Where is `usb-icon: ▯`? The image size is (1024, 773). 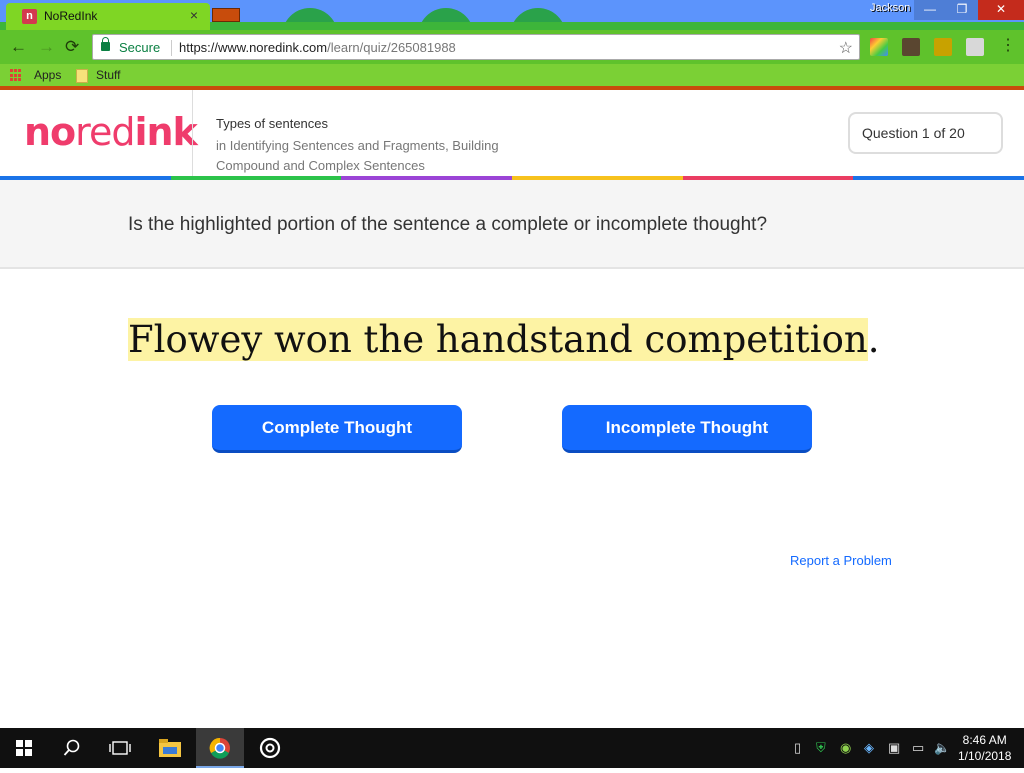
usb-icon: ▯ is located at coordinates (797, 748).